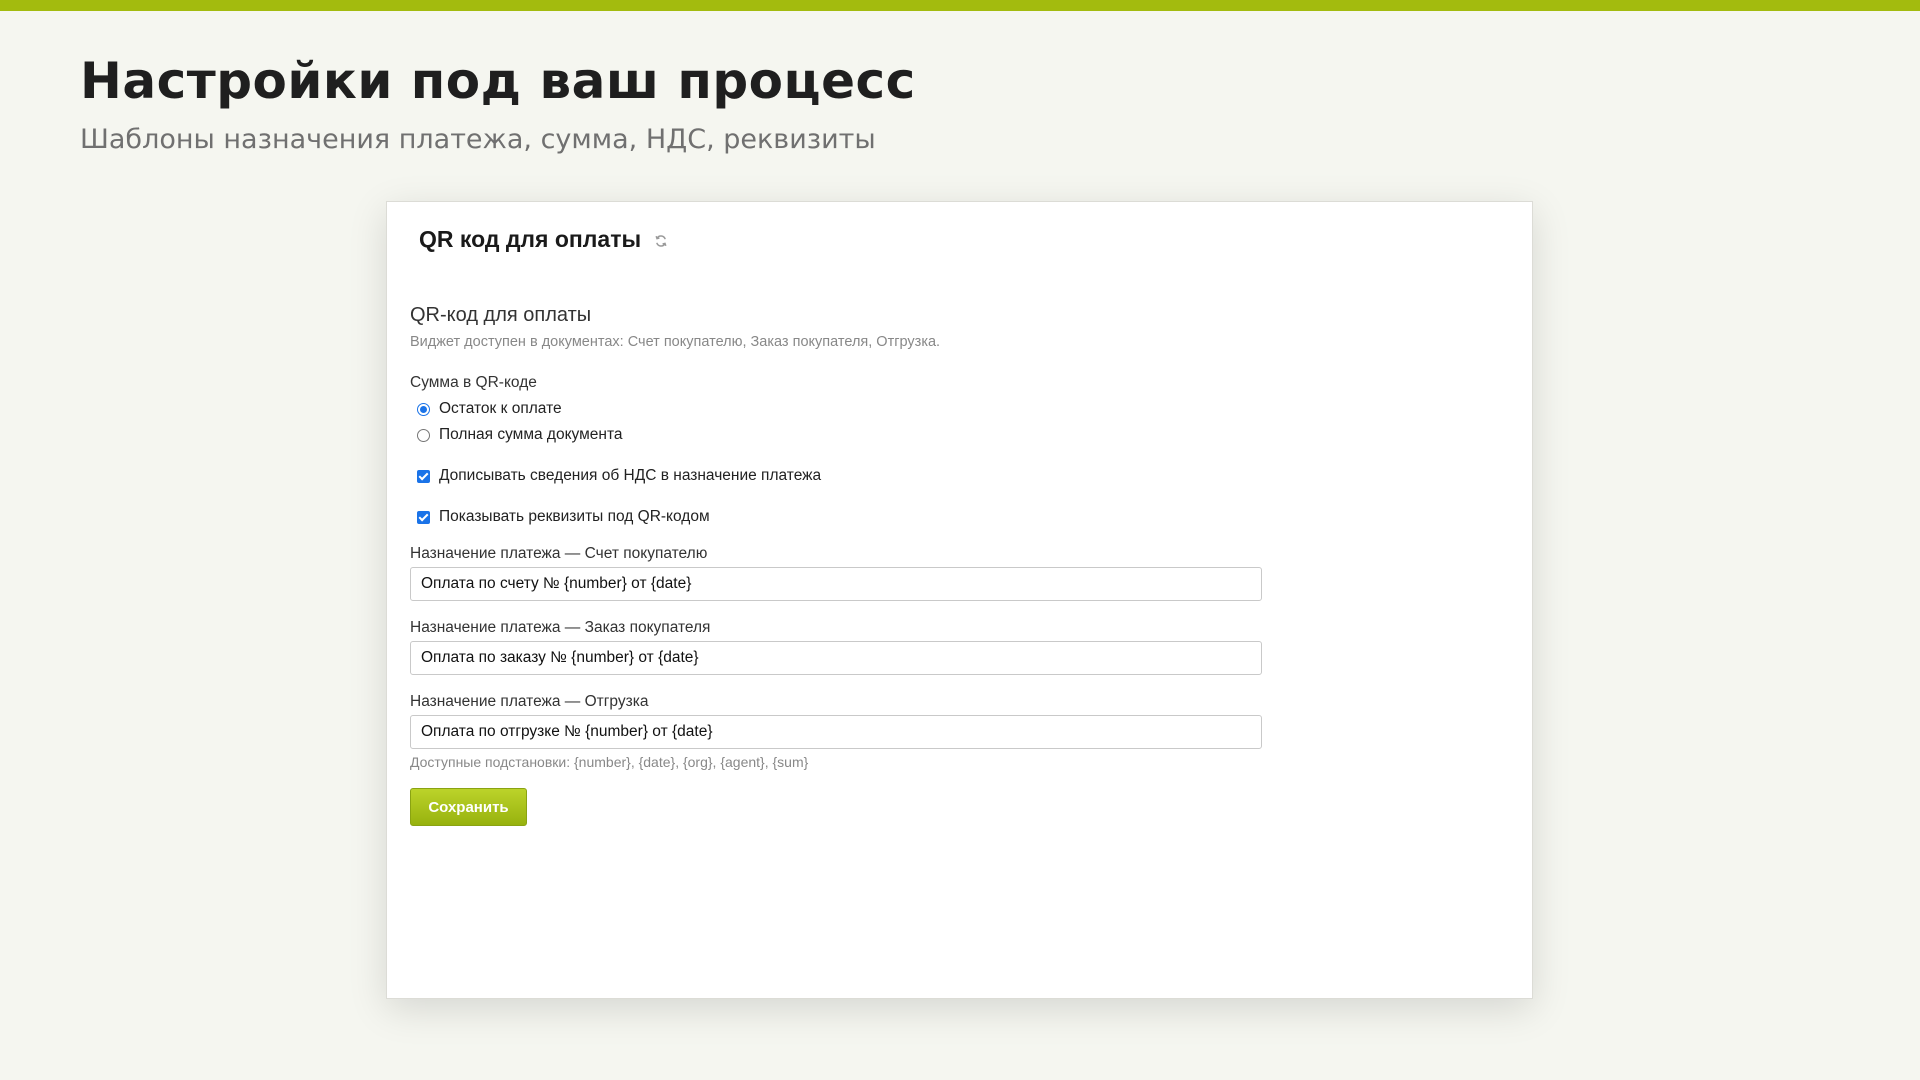 The image size is (1920, 1080). I want to click on card-header: QR код для оплаты, so click(543, 239).